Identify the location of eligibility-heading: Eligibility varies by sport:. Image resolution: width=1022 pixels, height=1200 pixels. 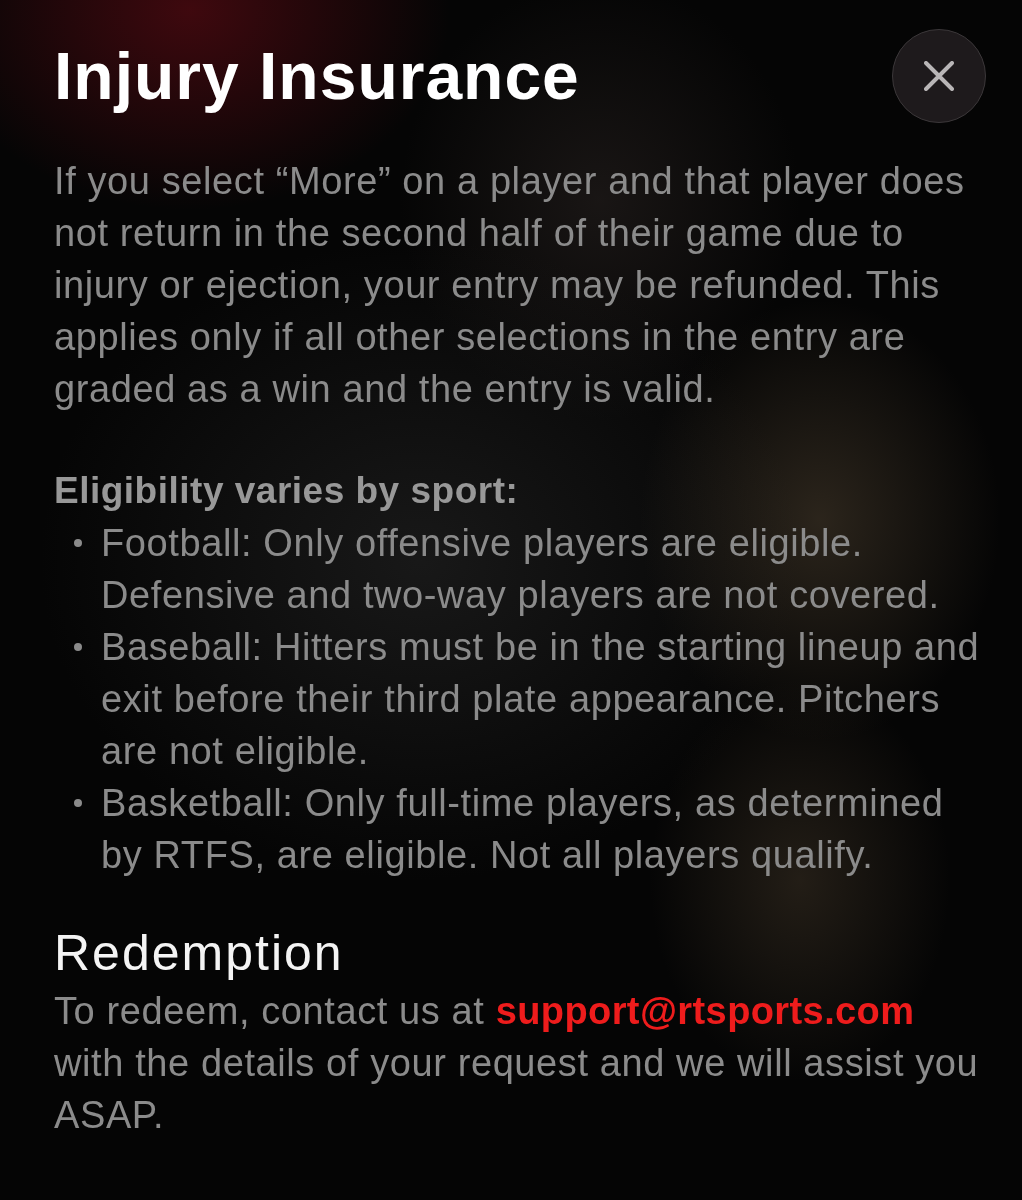
(287, 491).